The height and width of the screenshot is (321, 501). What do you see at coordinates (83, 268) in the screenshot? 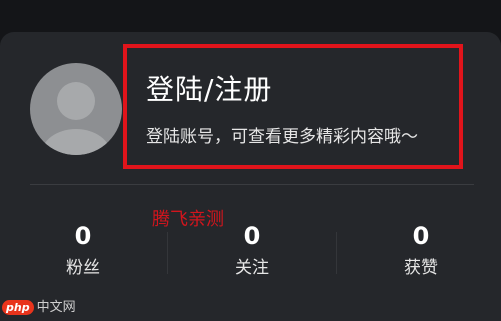
I see `stat-label: 粉丝` at bounding box center [83, 268].